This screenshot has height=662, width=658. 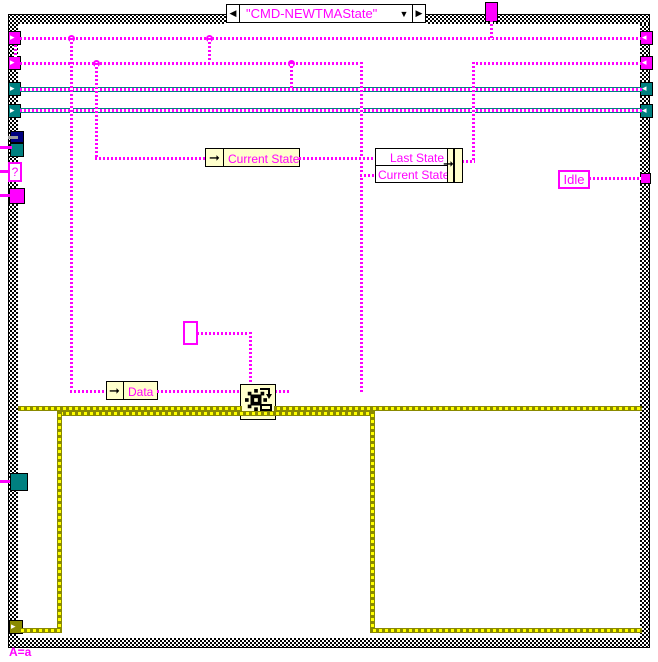 What do you see at coordinates (361, 227) in the screenshot?
I see `wire-vertical-bundle-current-state` at bounding box center [361, 227].